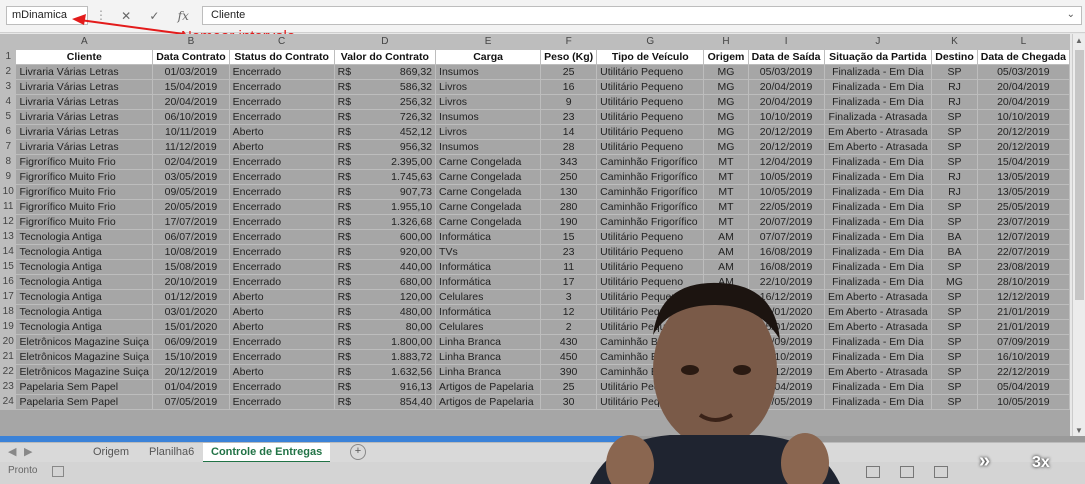 The height and width of the screenshot is (484, 1085). I want to click on table-cell: 280, so click(569, 207).